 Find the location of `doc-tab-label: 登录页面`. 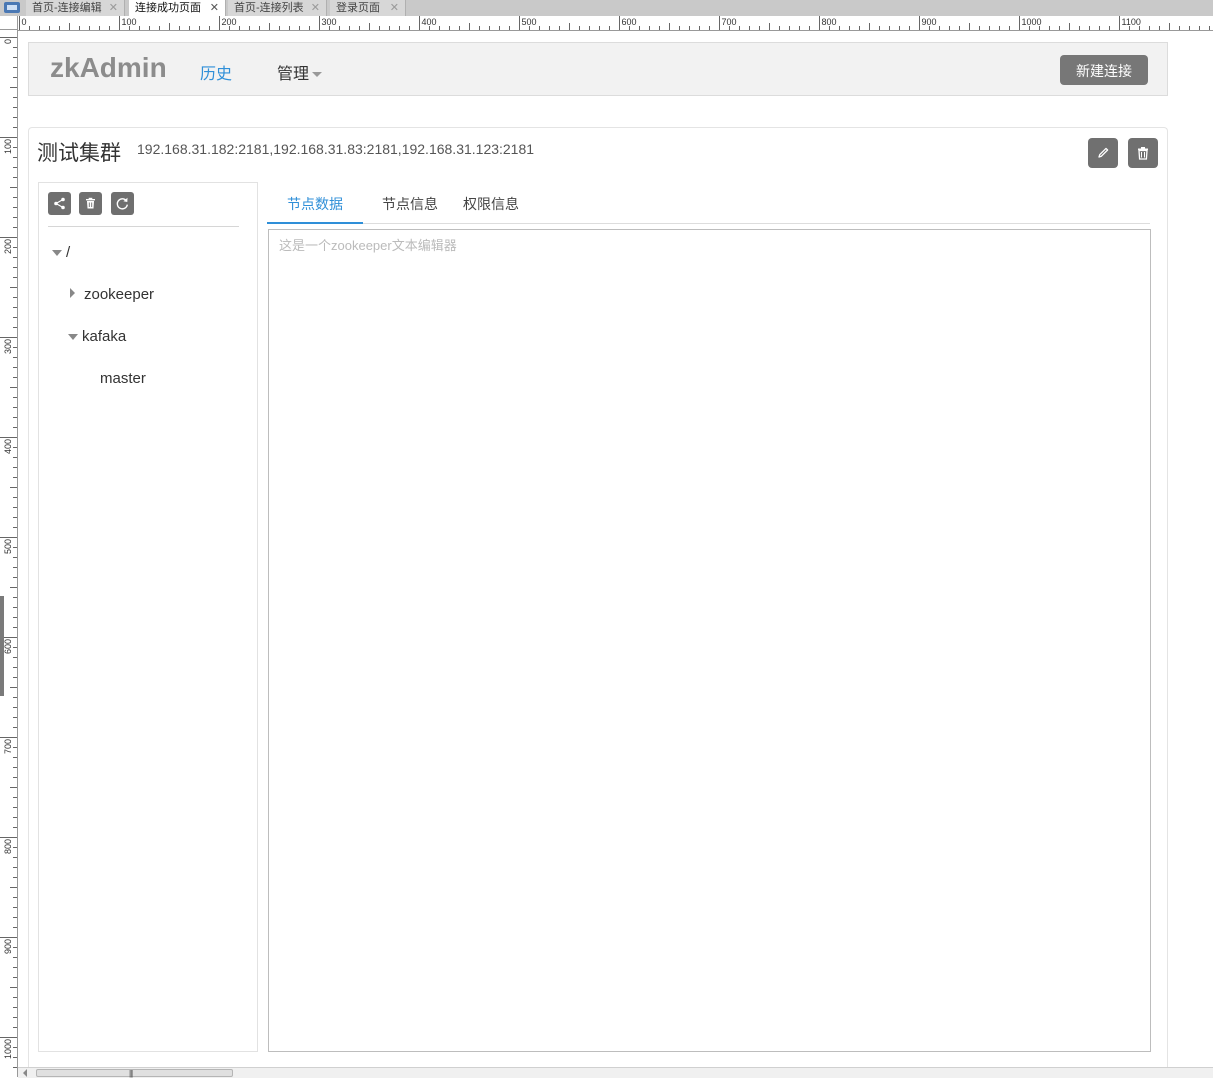

doc-tab-label: 登录页面 is located at coordinates (358, 8).